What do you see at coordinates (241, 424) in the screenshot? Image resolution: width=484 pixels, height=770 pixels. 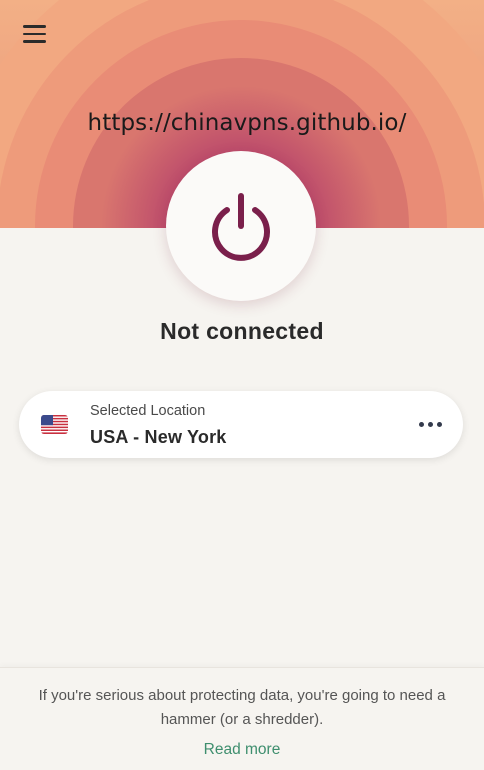 I see `selected-location-card: Selected Location USA - New York` at bounding box center [241, 424].